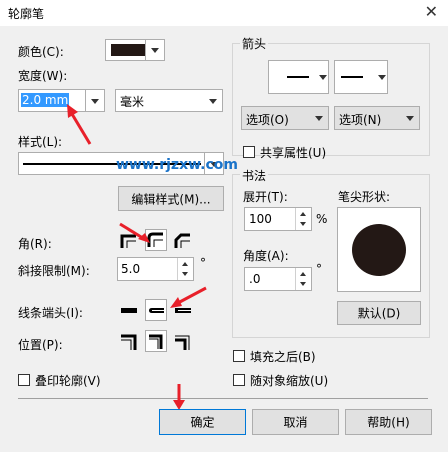 This screenshot has width=448, height=452. I want to click on stretch-value: 100, so click(260, 219).